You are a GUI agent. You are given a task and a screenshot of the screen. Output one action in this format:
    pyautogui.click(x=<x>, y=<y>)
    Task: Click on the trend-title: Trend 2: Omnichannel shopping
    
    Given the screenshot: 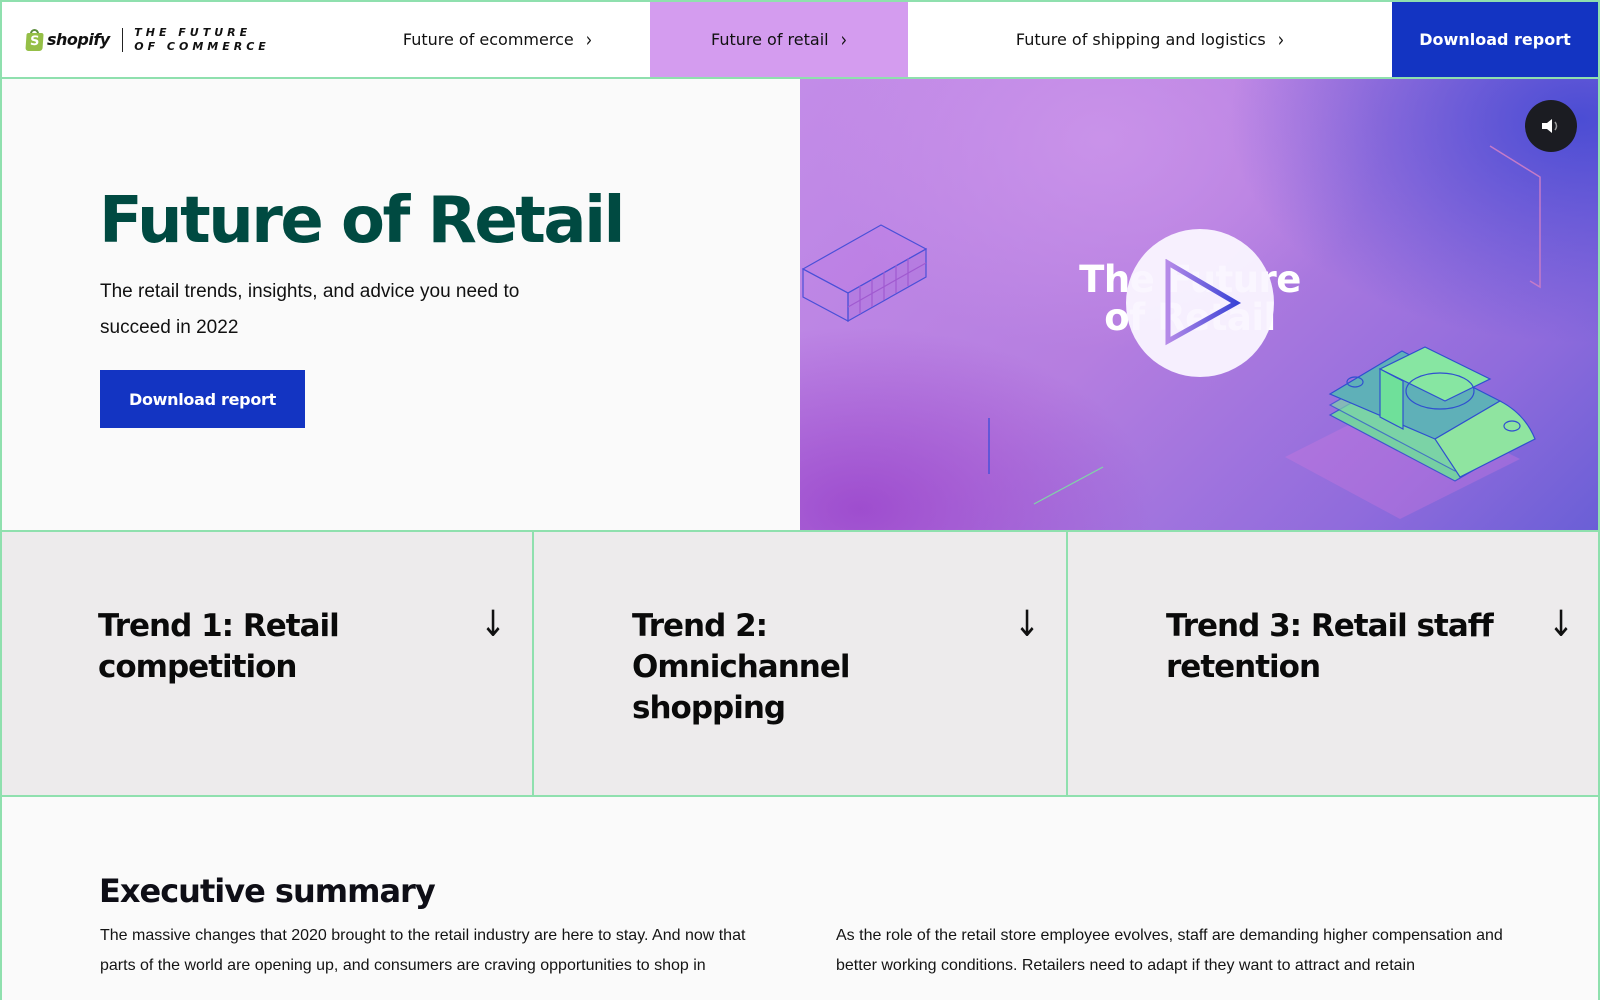 What is the action you would take?
    pyautogui.click(x=741, y=667)
    